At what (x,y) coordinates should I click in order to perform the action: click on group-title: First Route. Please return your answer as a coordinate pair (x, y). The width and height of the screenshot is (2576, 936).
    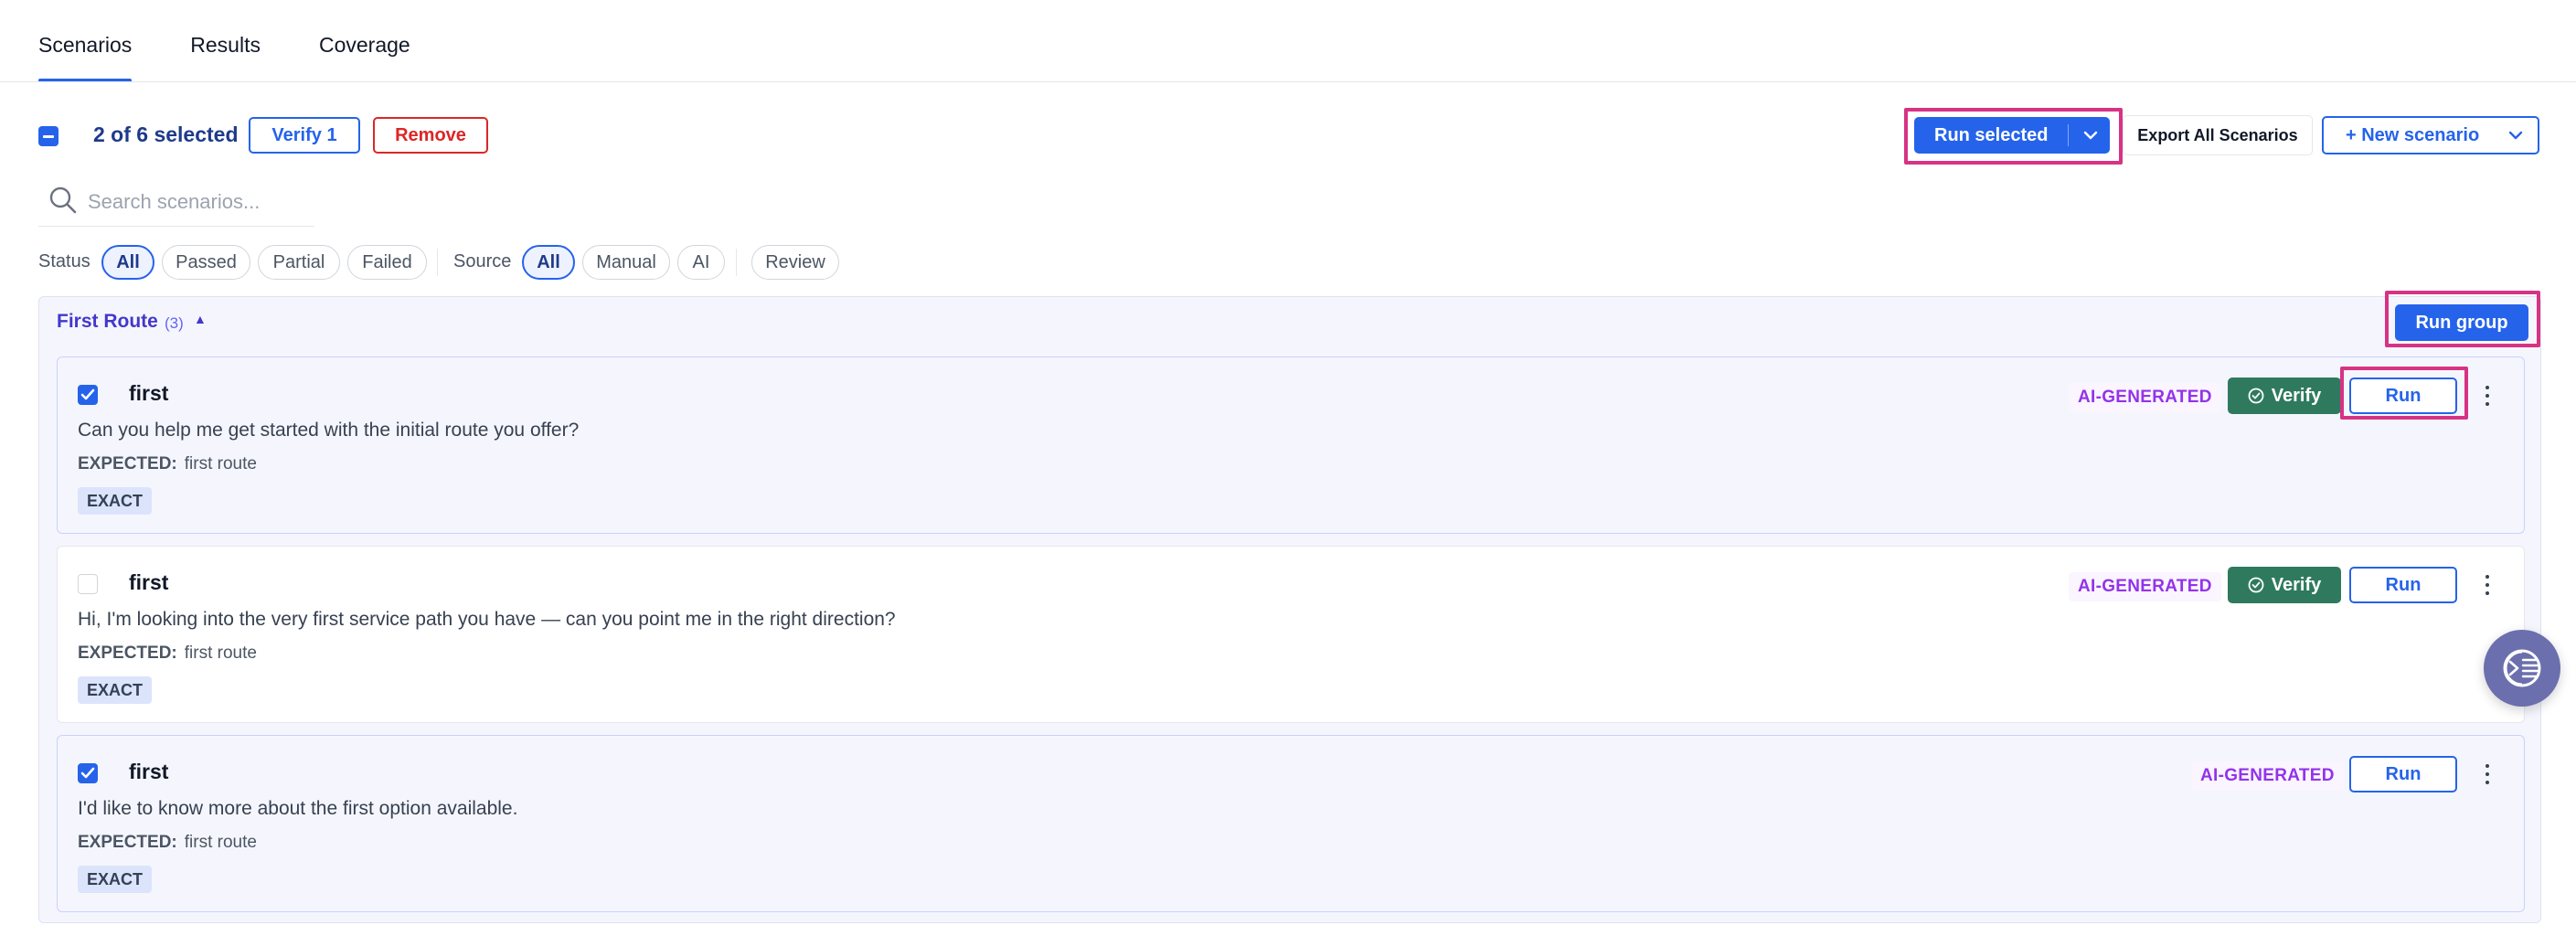
    Looking at the image, I should click on (107, 322).